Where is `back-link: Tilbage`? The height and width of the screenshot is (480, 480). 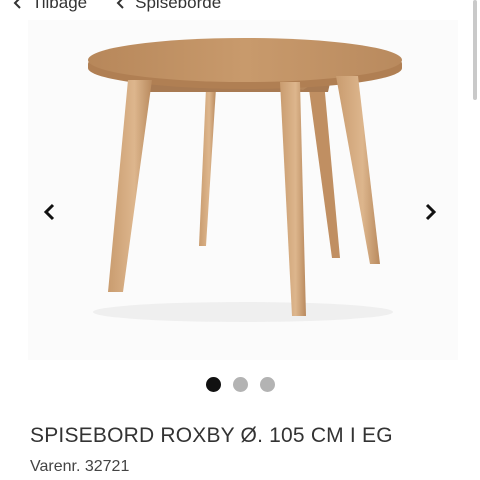
back-link: Tilbage is located at coordinates (49, 6).